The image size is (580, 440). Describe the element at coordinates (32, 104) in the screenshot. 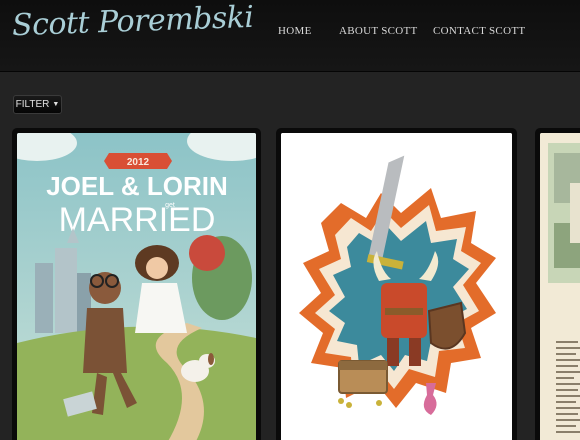

I see `filter-label: FILTER` at that location.